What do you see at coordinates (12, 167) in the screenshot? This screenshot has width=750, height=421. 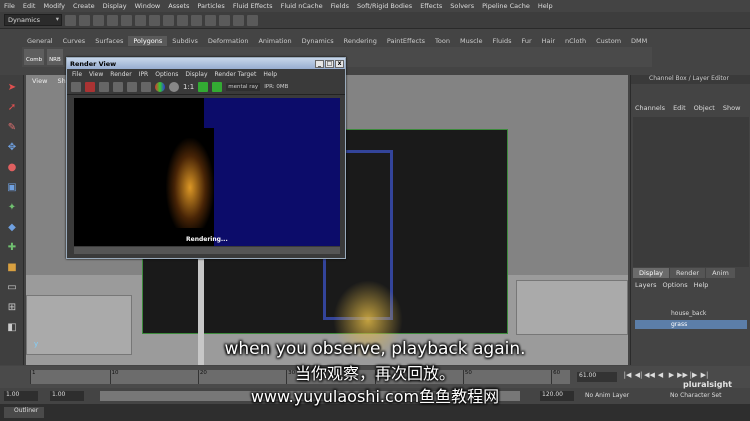 I see `rotate-tool-icon: ●` at bounding box center [12, 167].